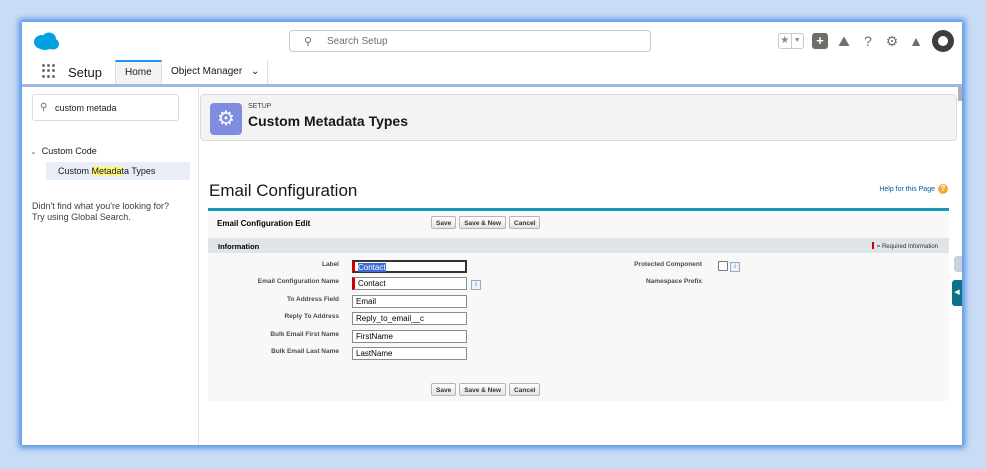 The image size is (986, 469). Describe the element at coordinates (578, 245) in the screenshot. I see `section-header: Information = Required Information` at that location.